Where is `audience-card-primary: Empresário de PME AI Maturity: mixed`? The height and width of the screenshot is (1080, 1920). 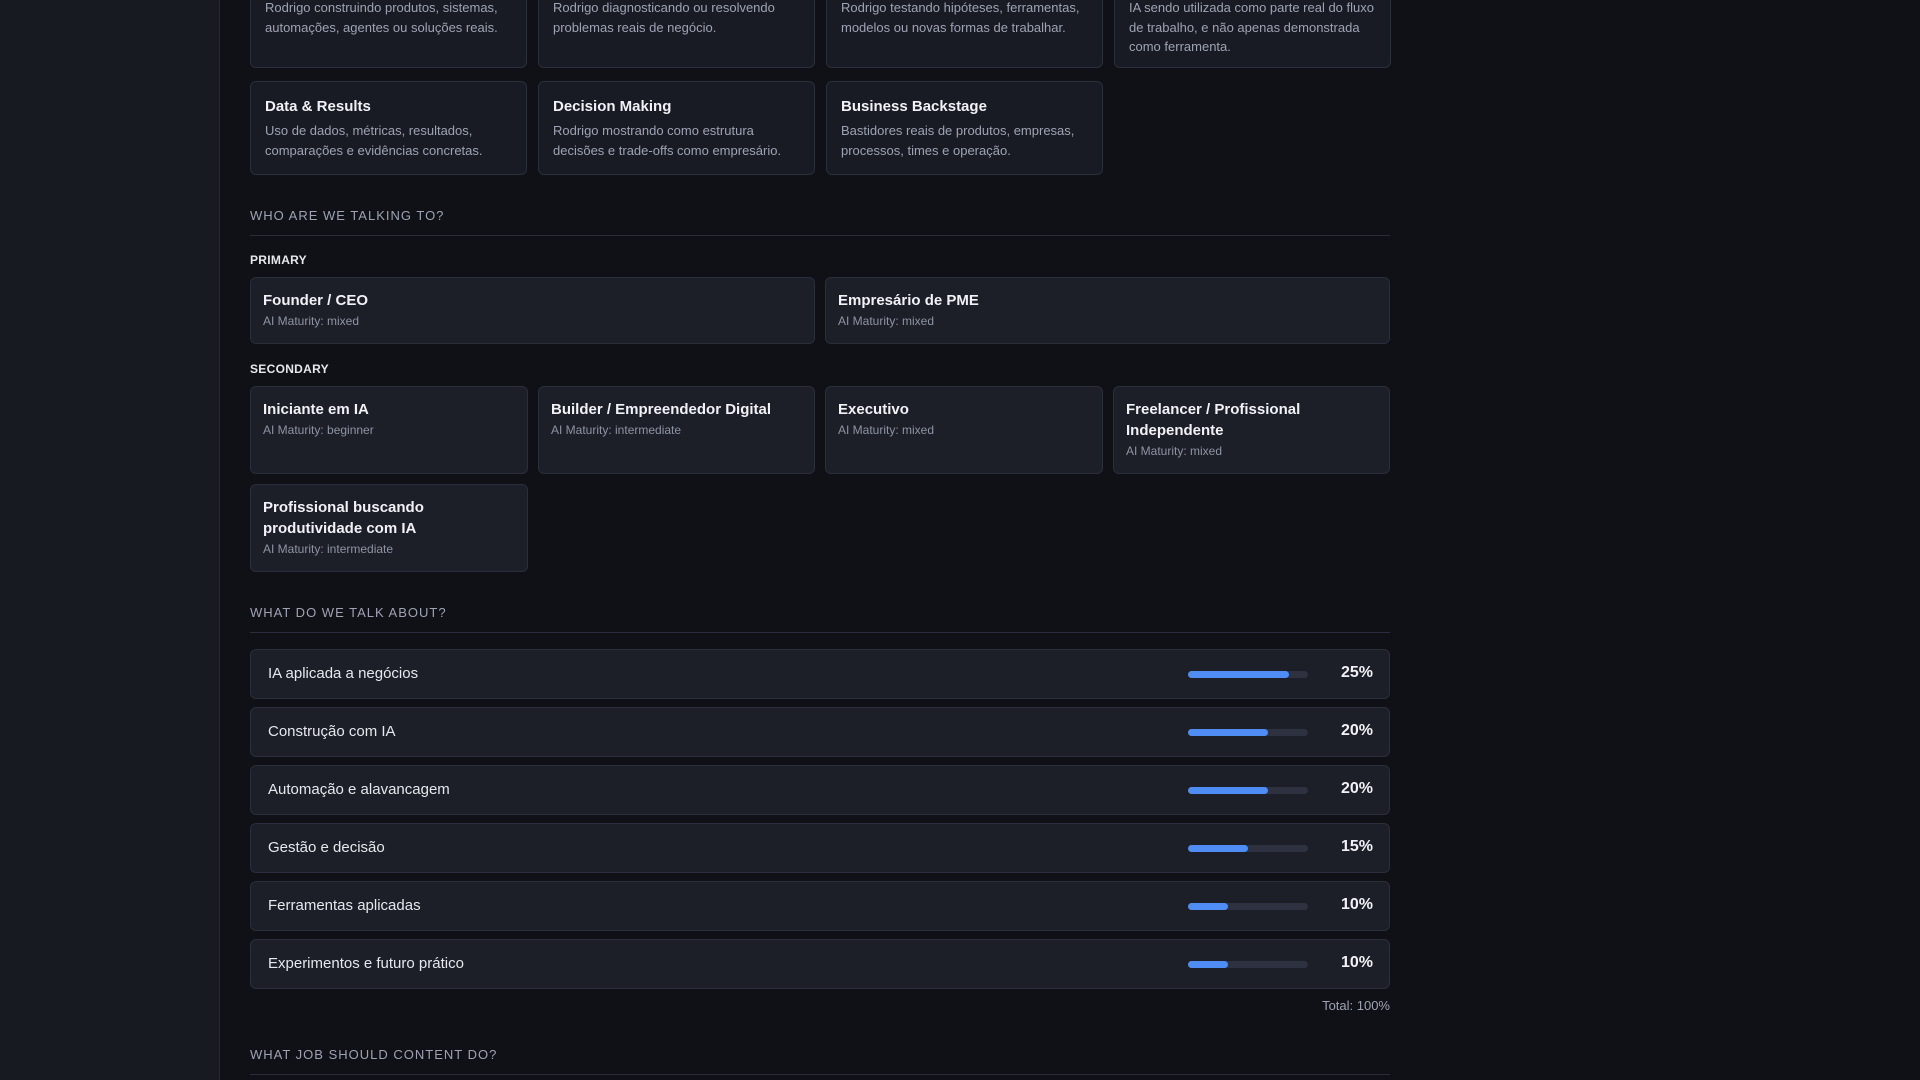
audience-card-primary: Empresário de PME AI Maturity: mixed is located at coordinates (1107, 310).